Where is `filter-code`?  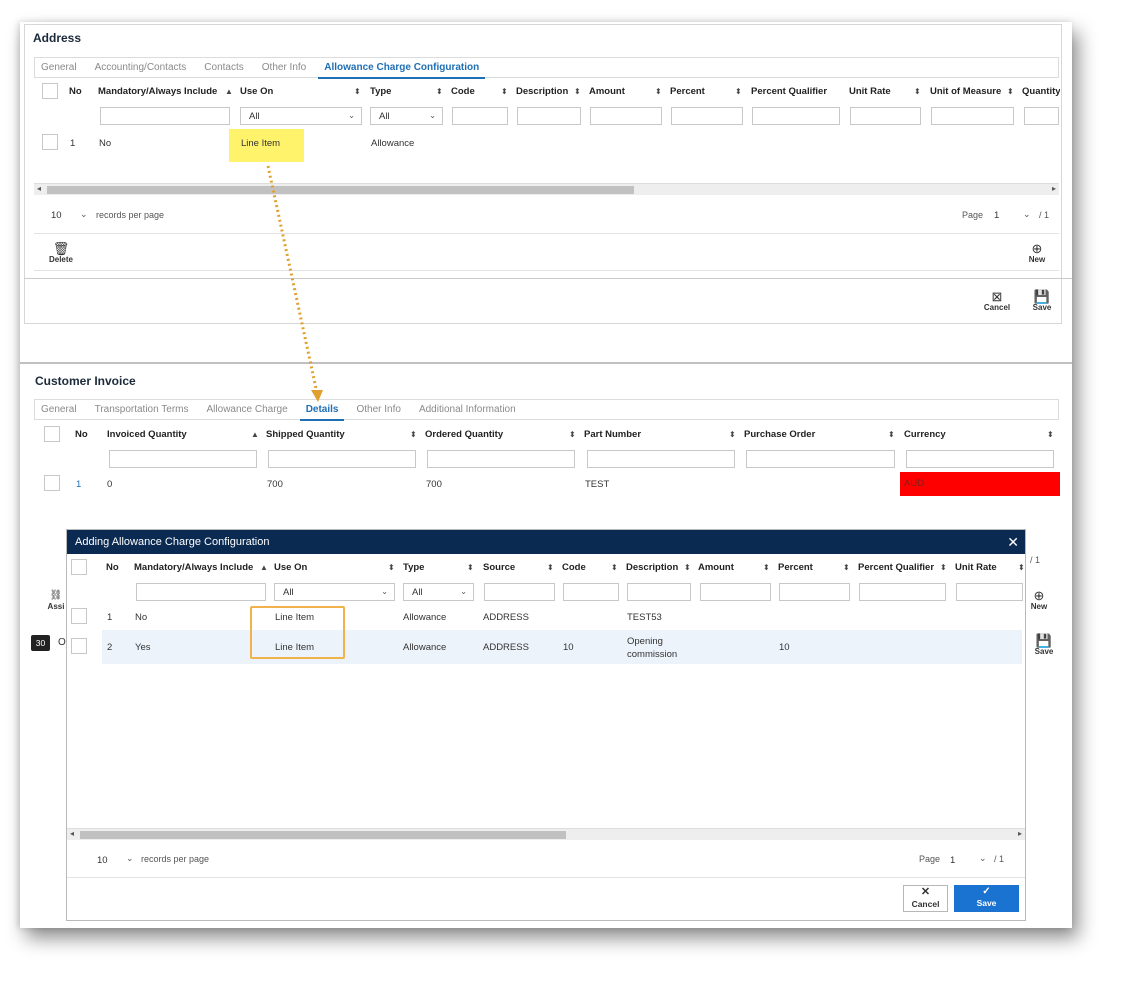 filter-code is located at coordinates (591, 592).